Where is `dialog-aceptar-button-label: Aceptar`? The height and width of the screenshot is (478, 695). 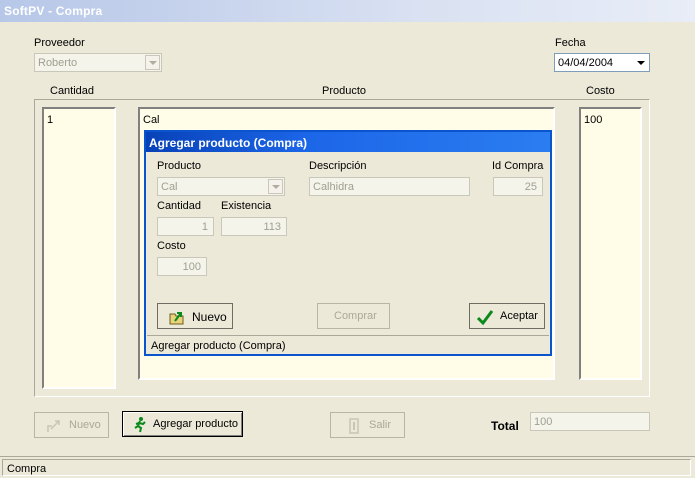 dialog-aceptar-button-label: Aceptar is located at coordinates (519, 316).